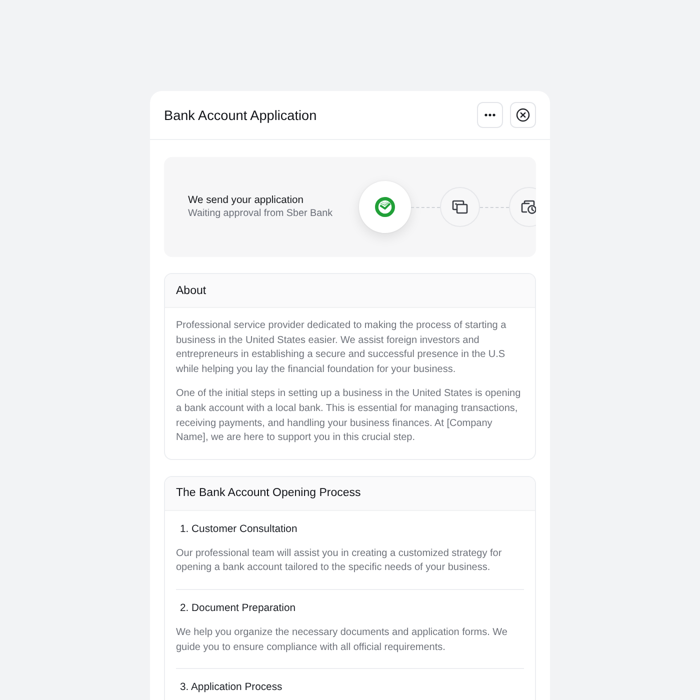 The height and width of the screenshot is (700, 700). What do you see at coordinates (246, 200) in the screenshot?
I see `status-title: We send your application` at bounding box center [246, 200].